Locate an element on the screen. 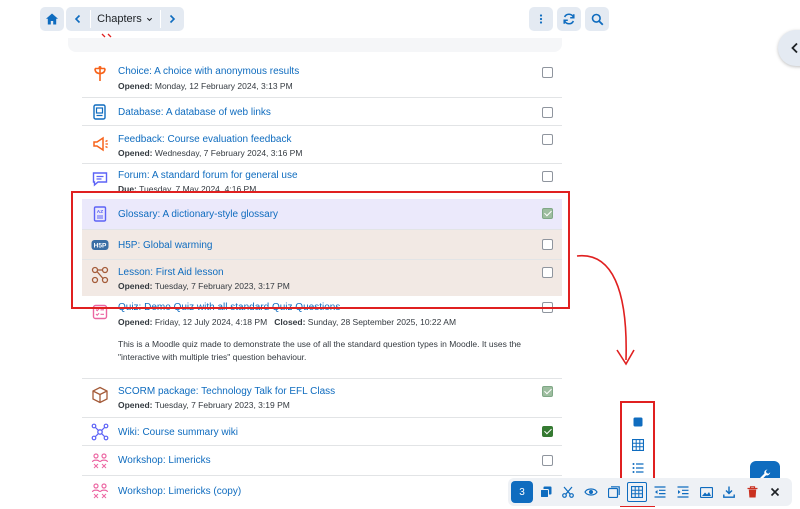 Image resolution: width=800 pixels, height=509 pixels. list-icon is located at coordinates (638, 468).